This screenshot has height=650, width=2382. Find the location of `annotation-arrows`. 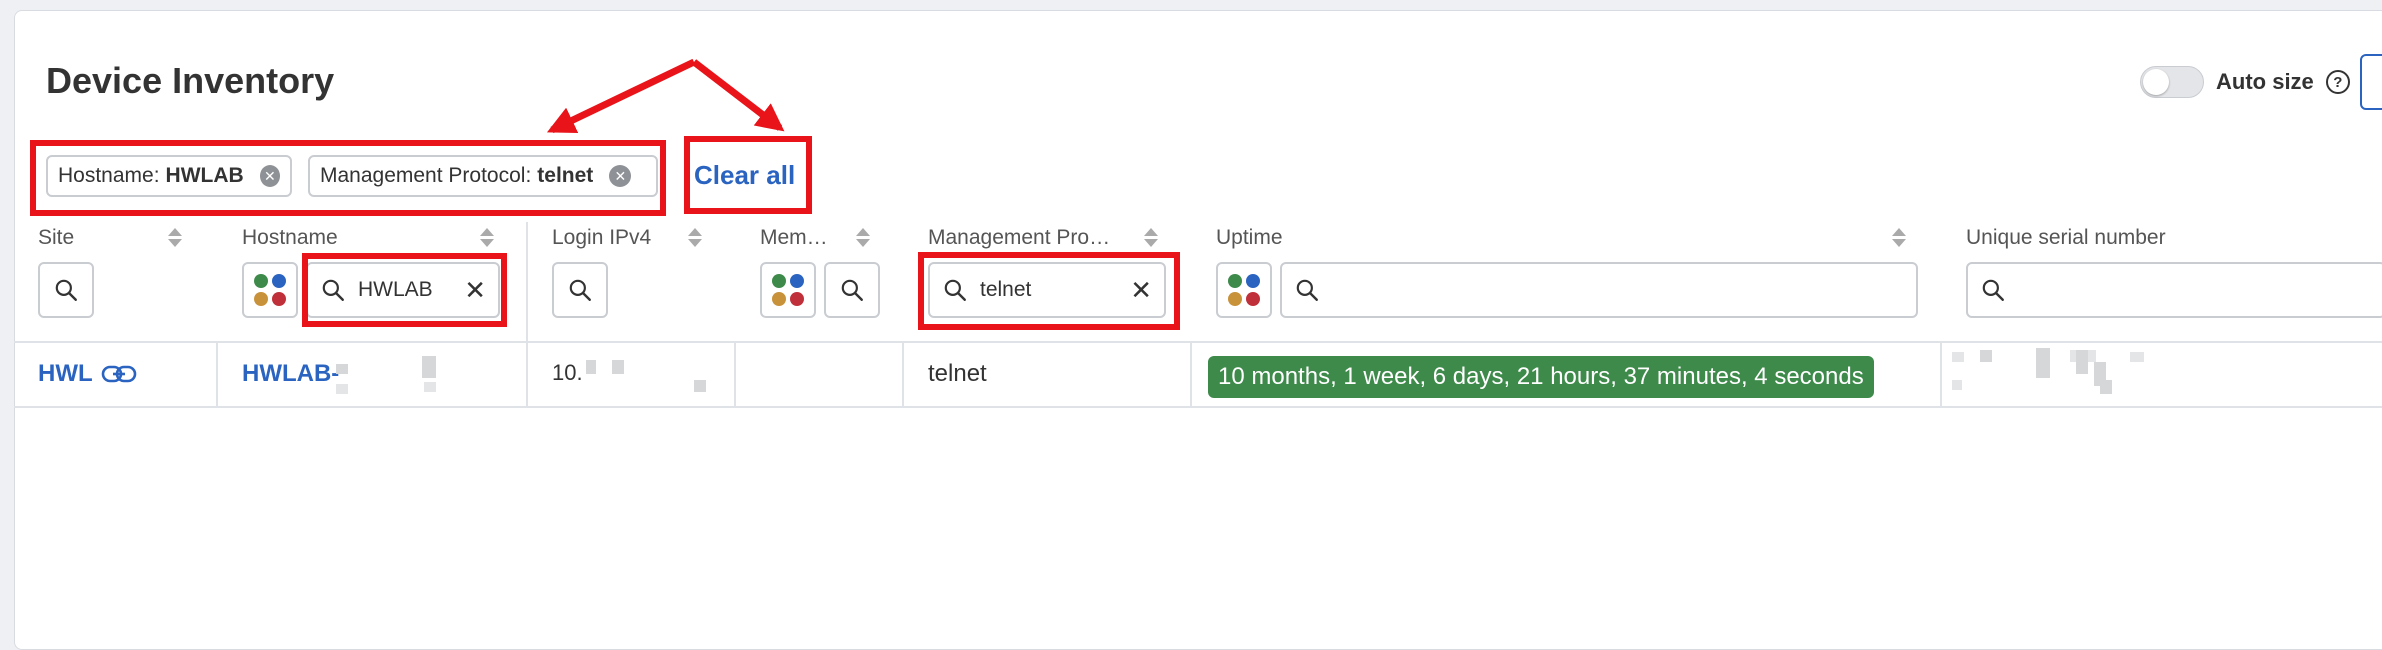

annotation-arrows is located at coordinates (665, 96).